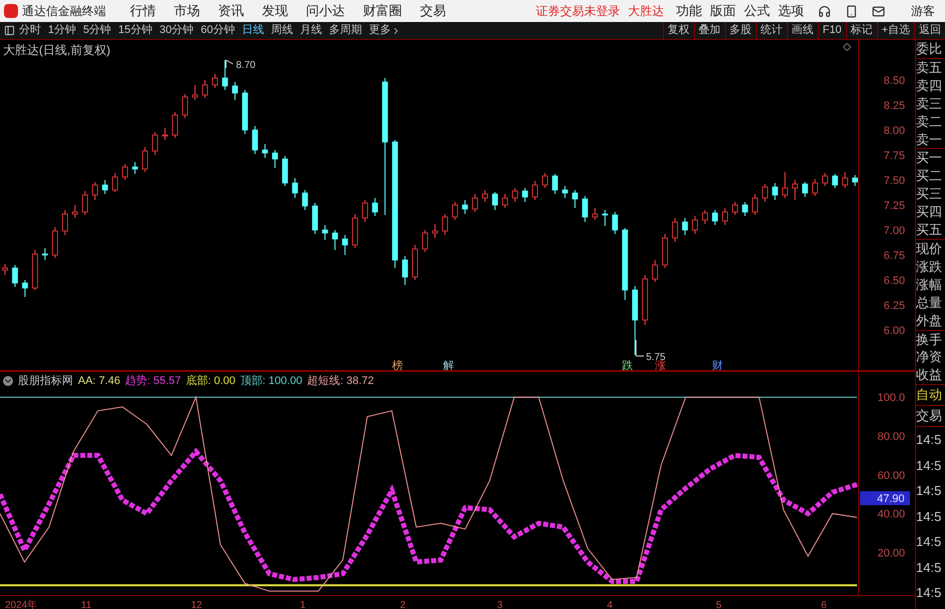 The height and width of the screenshot is (609, 945). I want to click on toolbar-button: 多股, so click(740, 30).